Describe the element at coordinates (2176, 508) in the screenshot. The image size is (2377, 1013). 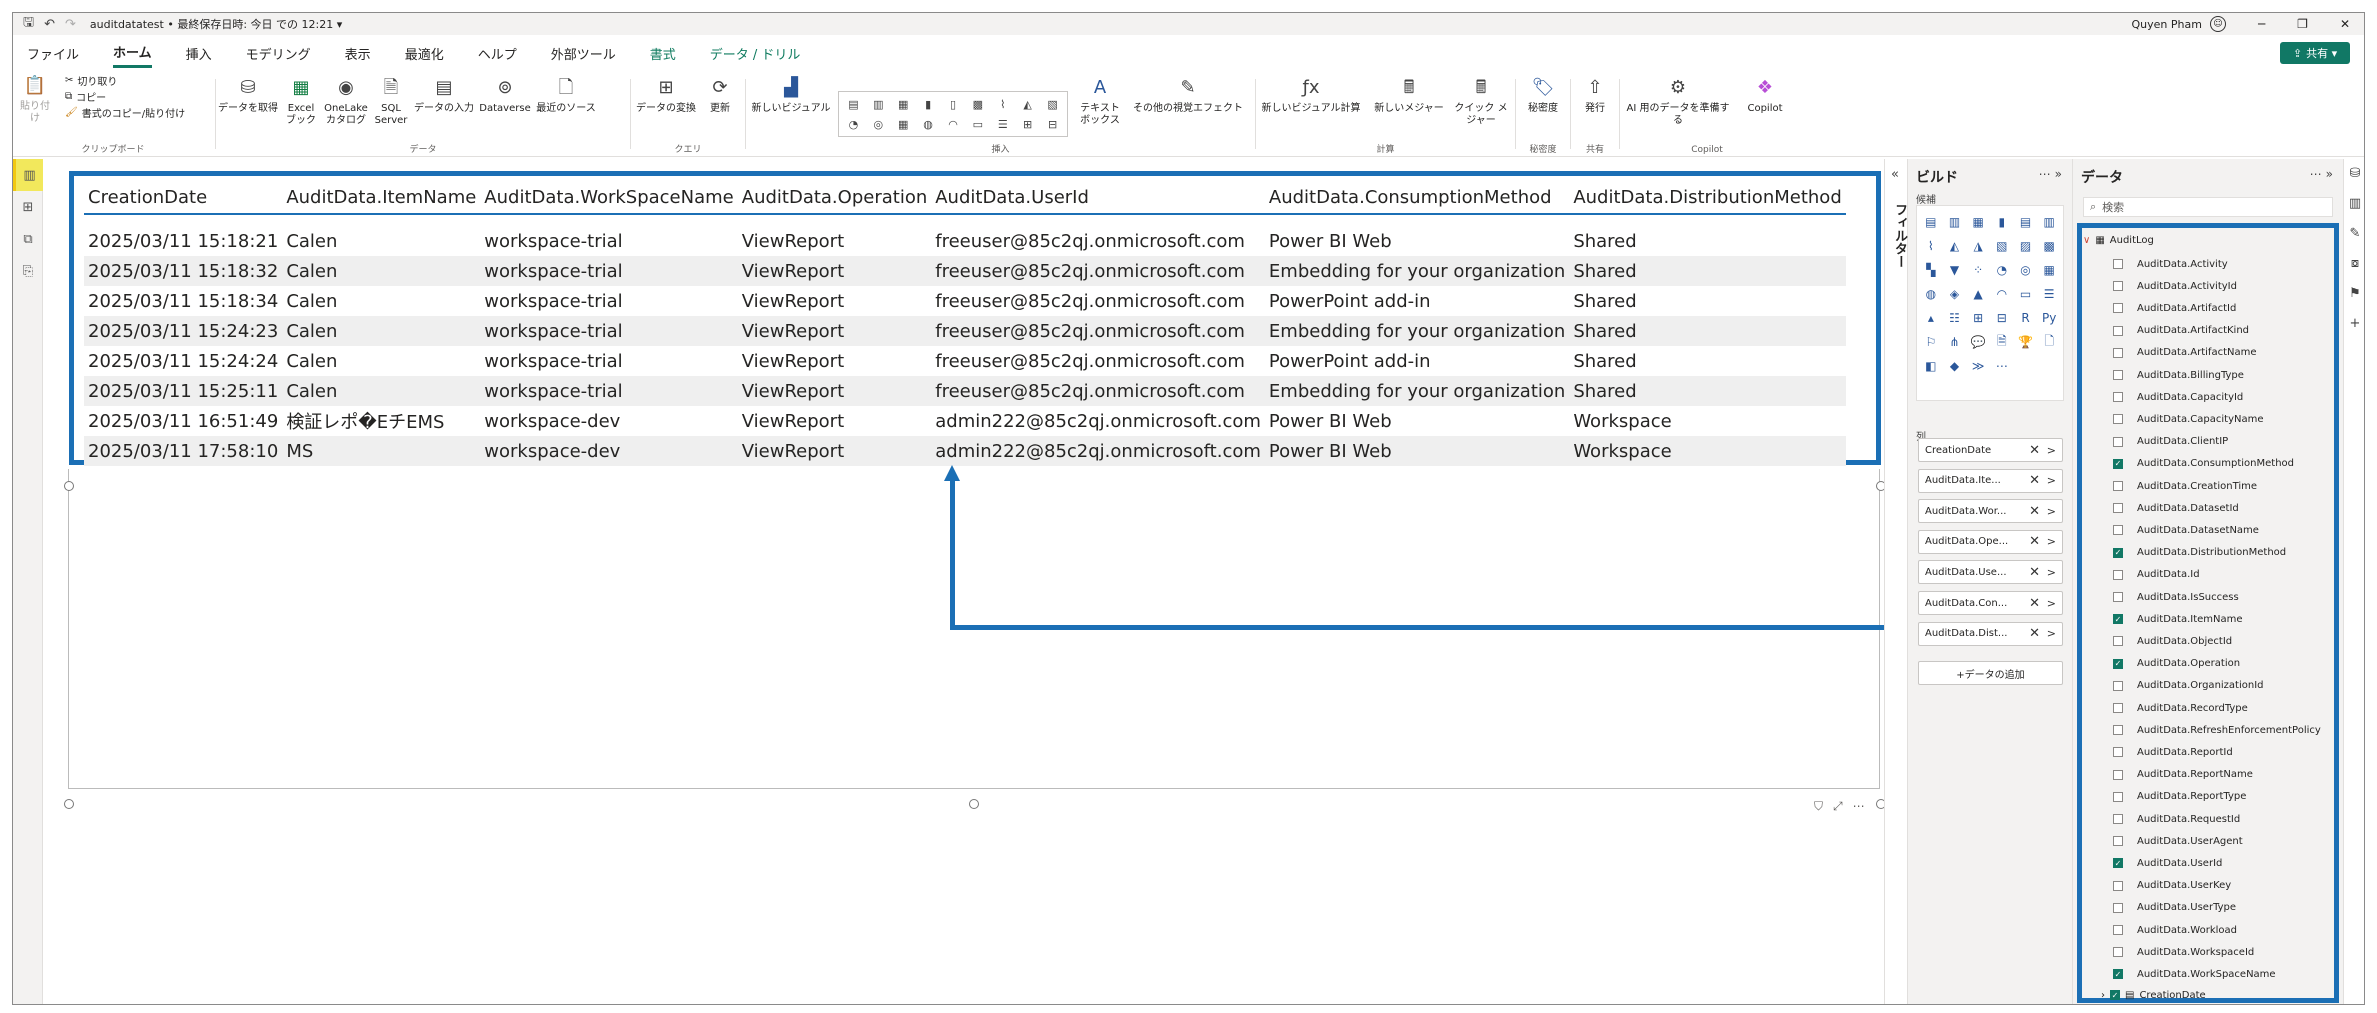
I see `field-item: AuditData.DatasetId` at that location.